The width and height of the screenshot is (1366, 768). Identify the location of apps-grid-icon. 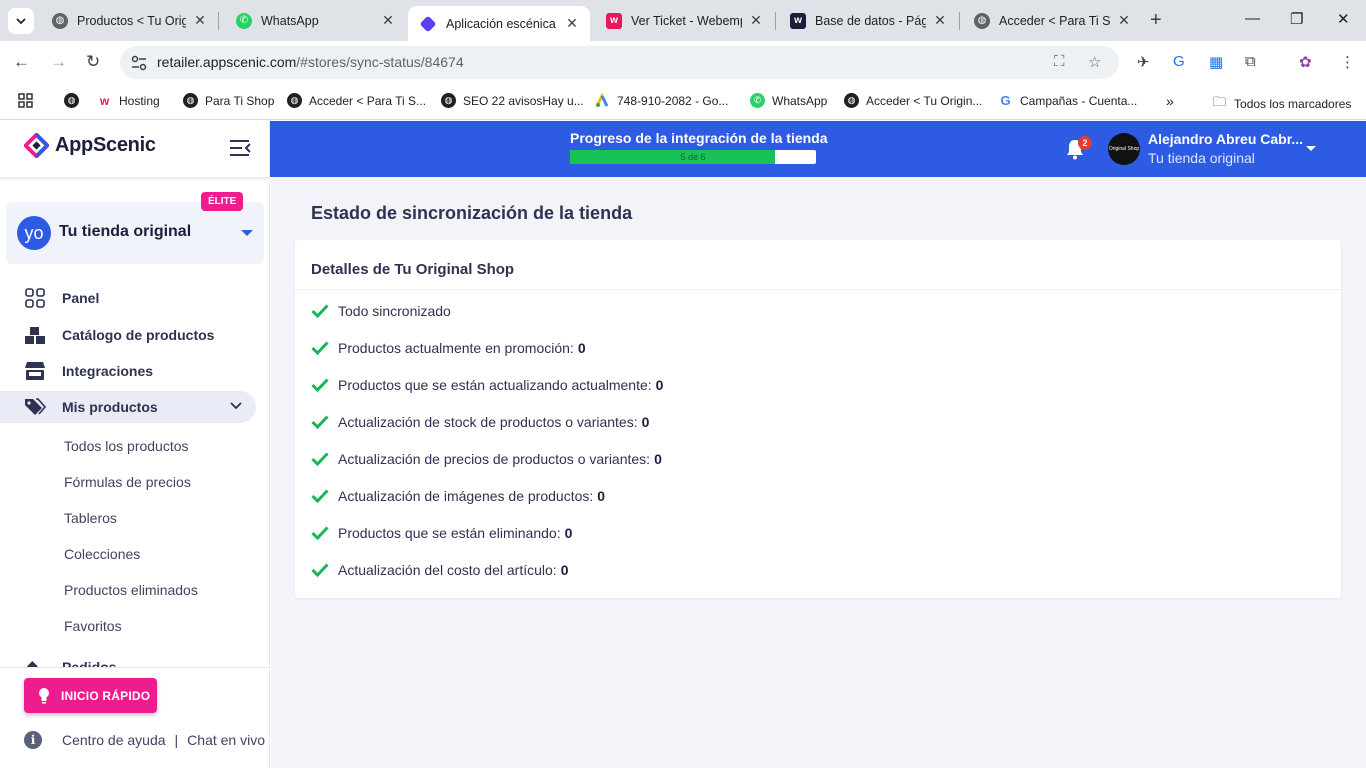
(25, 100).